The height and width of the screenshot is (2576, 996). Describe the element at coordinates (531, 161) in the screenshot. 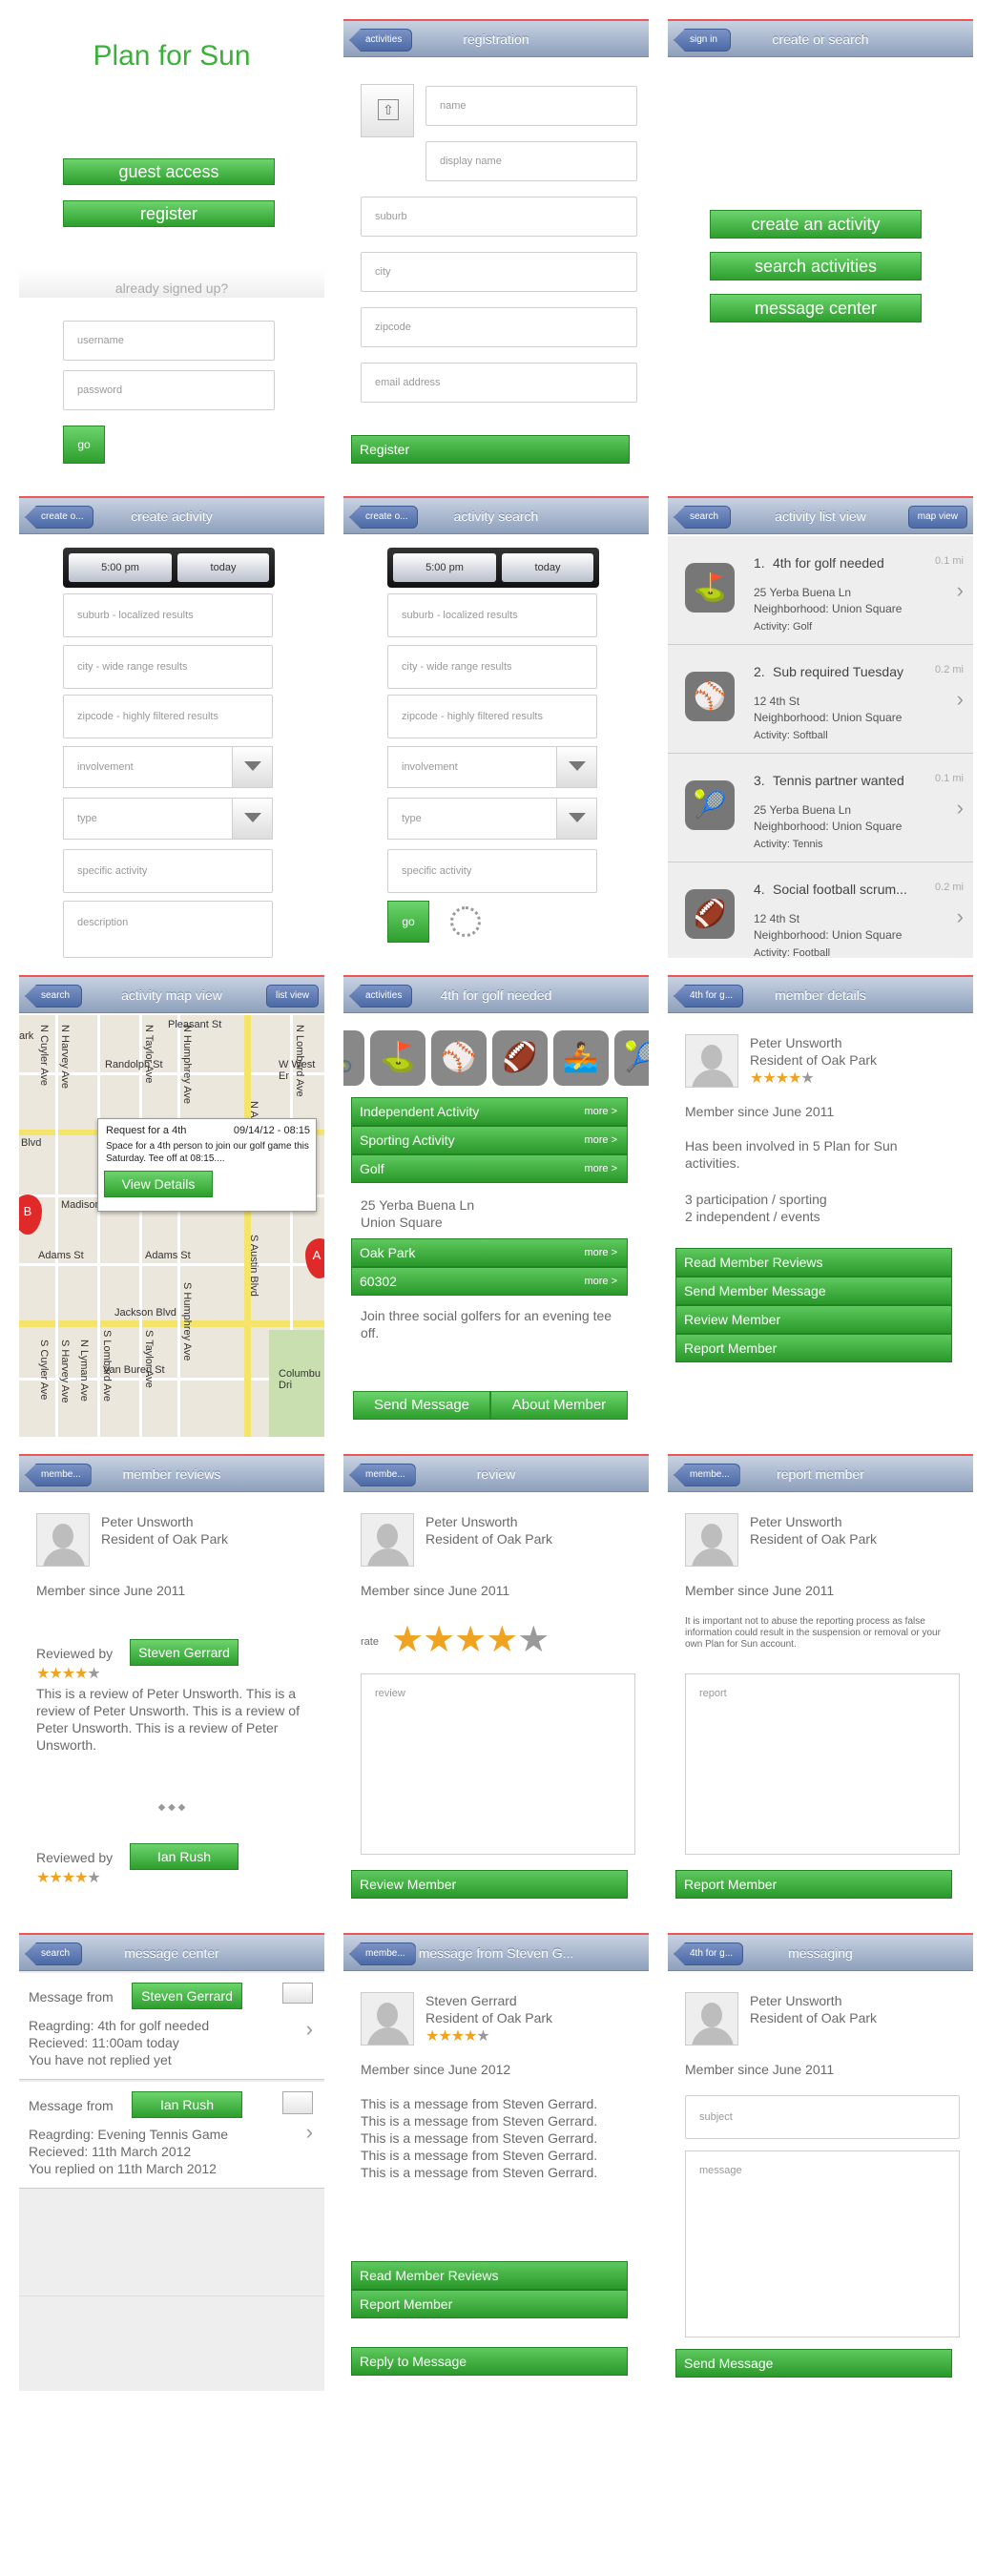

I see `display-name-input: display name` at that location.